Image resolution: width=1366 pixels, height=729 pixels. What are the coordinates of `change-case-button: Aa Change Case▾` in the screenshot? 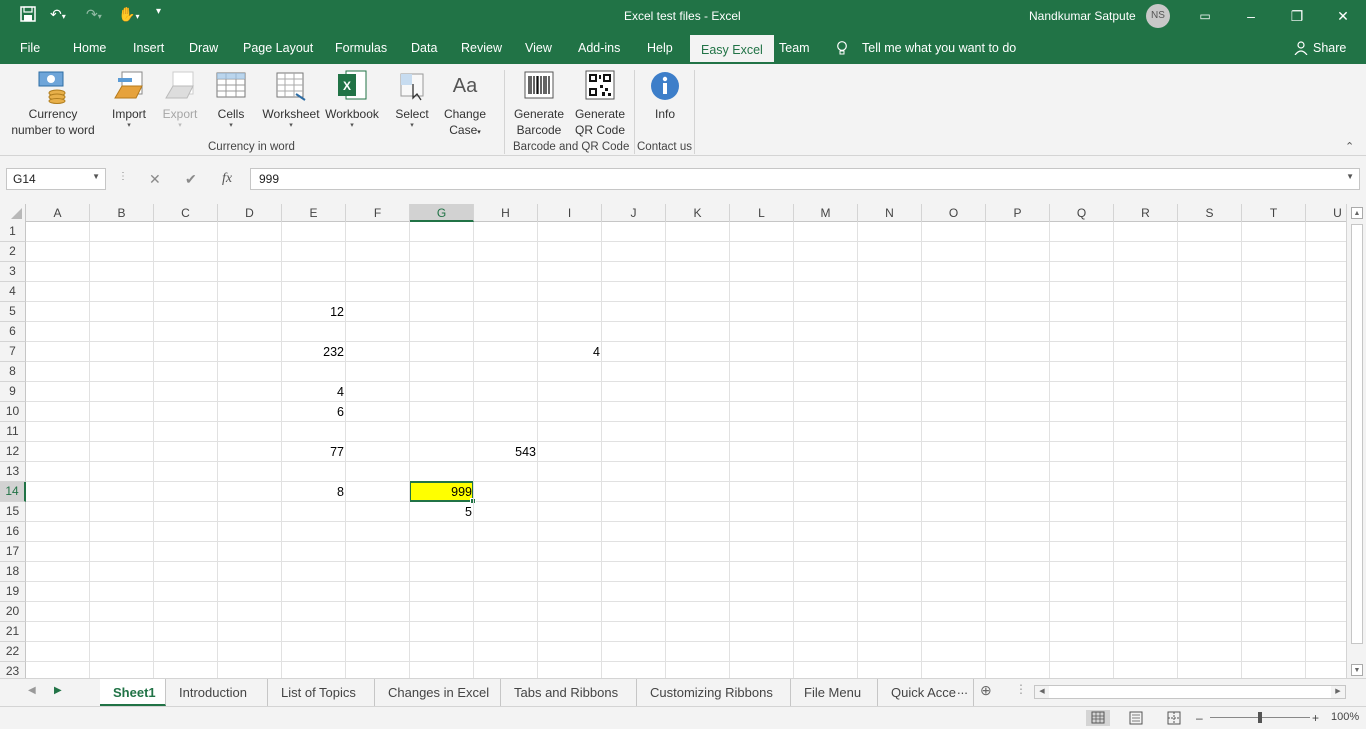 It's located at (465, 104).